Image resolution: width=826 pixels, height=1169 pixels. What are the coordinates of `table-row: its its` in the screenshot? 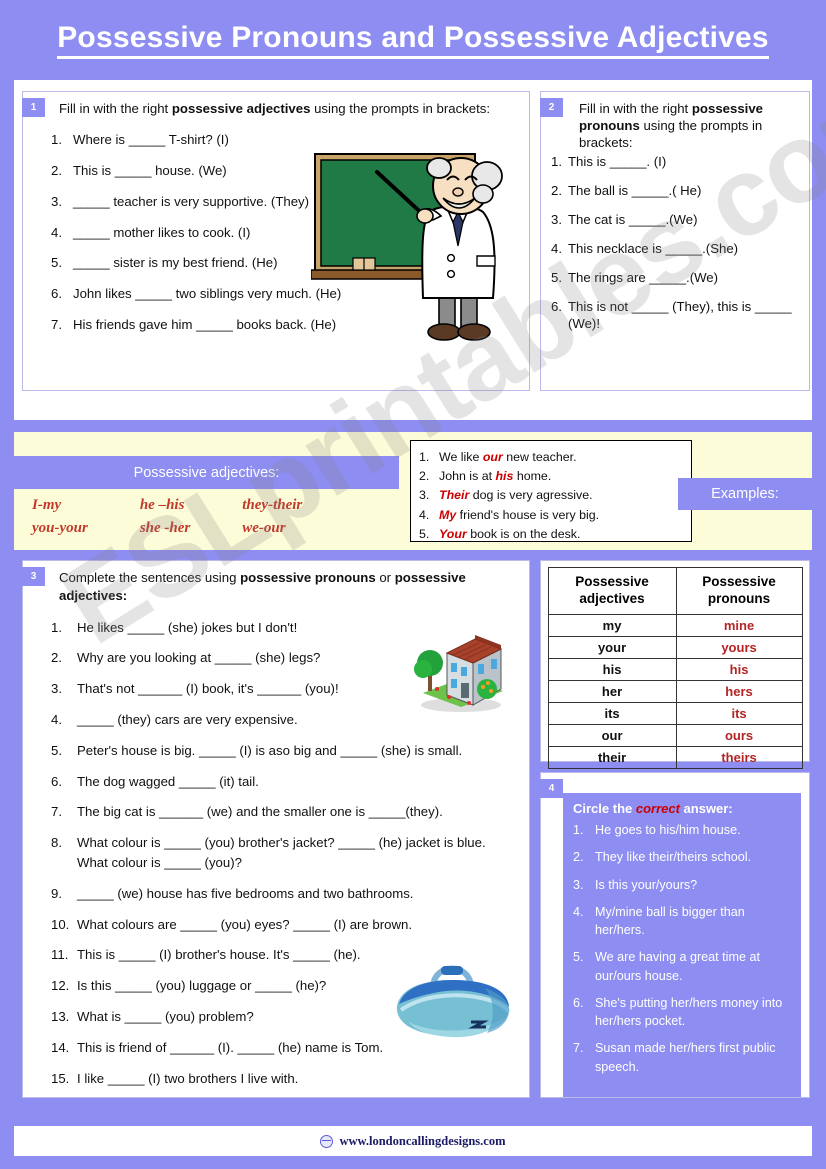 It's located at (675, 713).